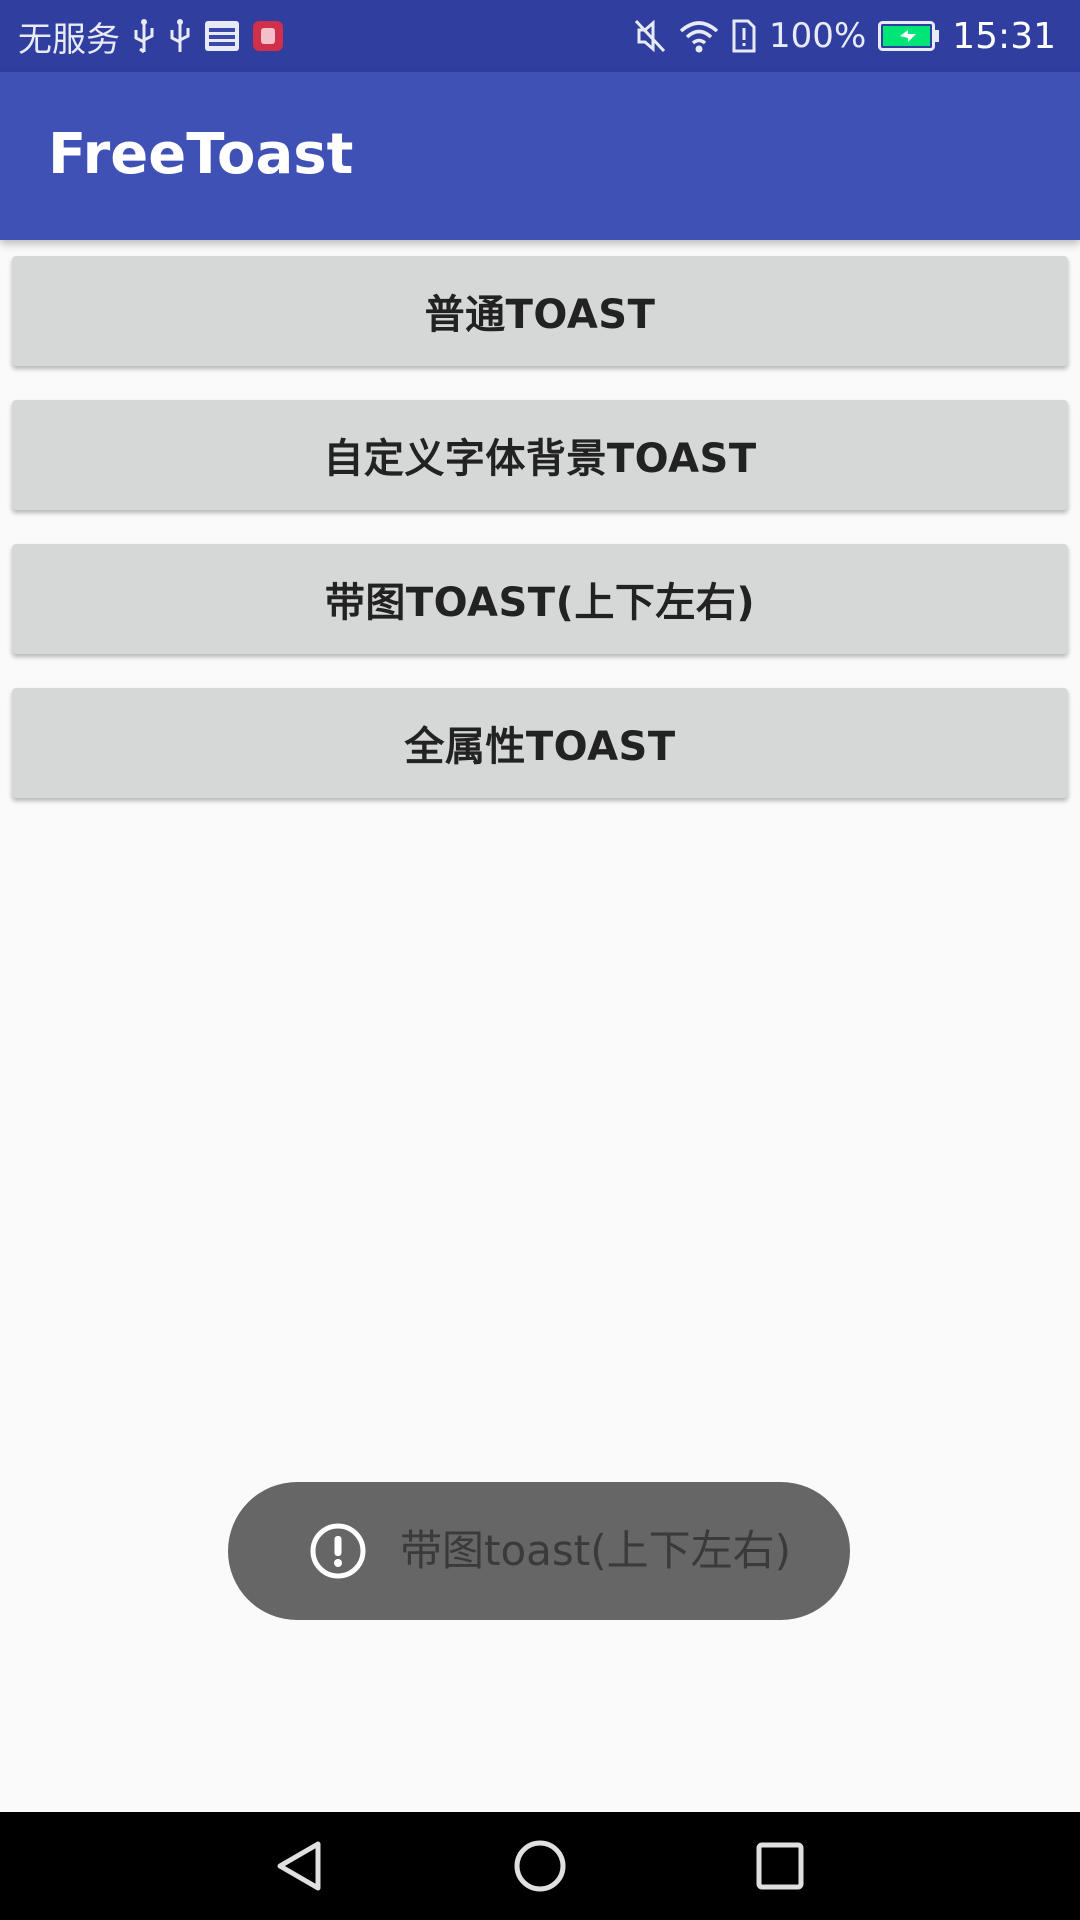 The height and width of the screenshot is (1920, 1080). I want to click on toast: 带图toast(上下左右), so click(539, 1551).